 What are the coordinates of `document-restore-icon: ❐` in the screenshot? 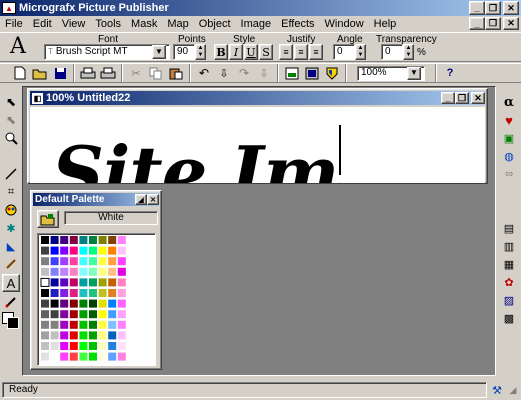 It's located at (462, 98).